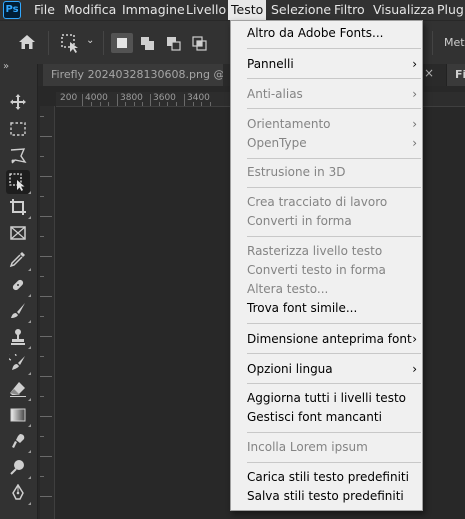 The image size is (465, 519). I want to click on menu-item-incolla-lorem-ipsum: Incolla Lorem ipsum, so click(307, 447).